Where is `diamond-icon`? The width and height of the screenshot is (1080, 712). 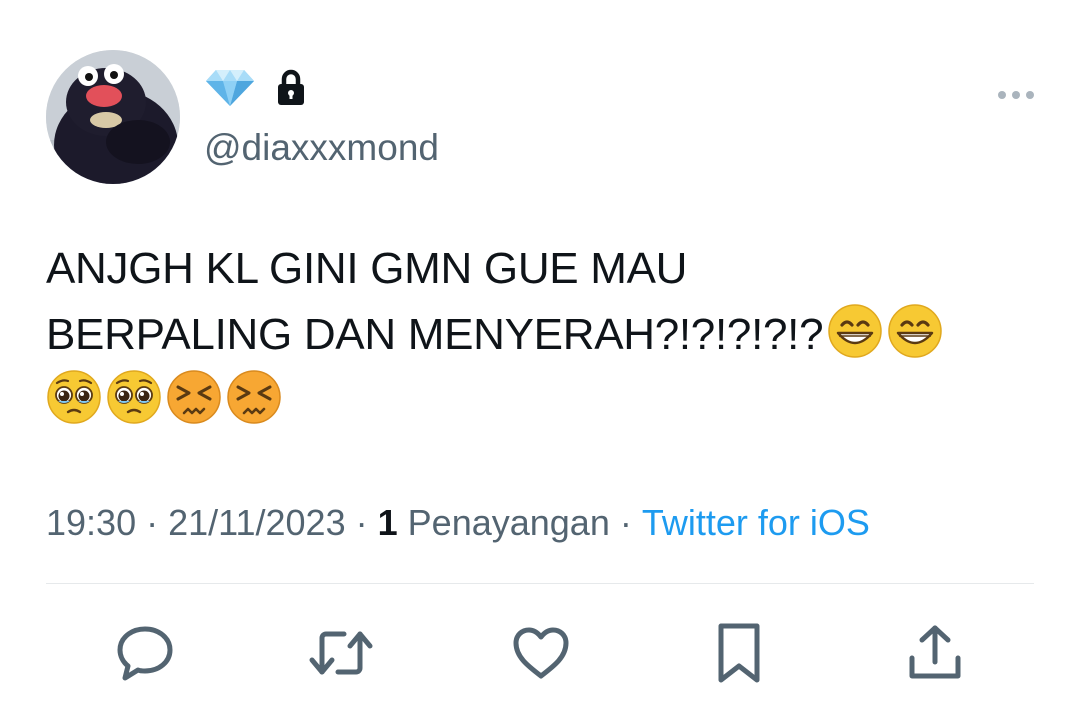
diamond-icon is located at coordinates (230, 90).